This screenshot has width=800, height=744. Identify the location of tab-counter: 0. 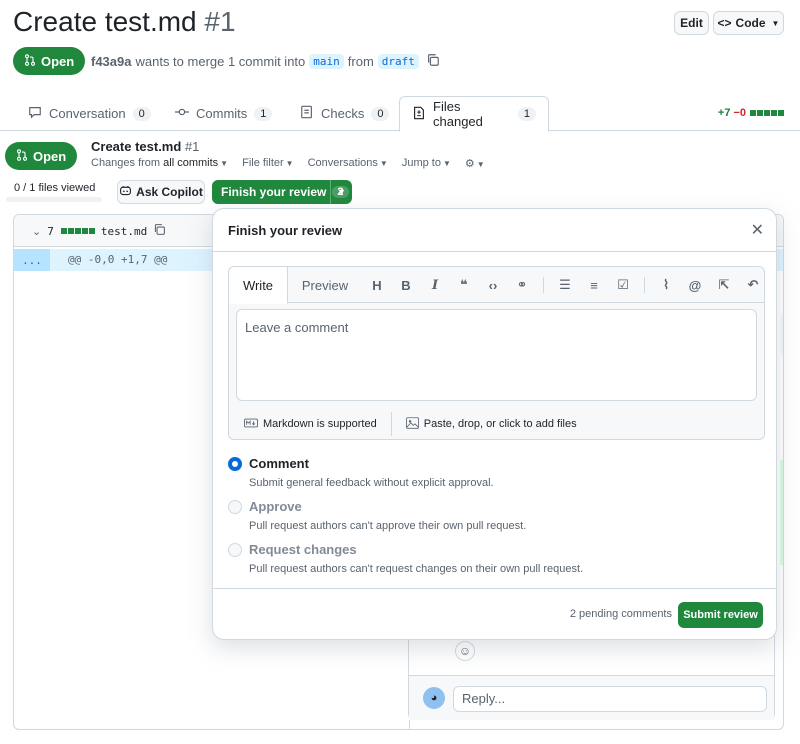
(380, 113).